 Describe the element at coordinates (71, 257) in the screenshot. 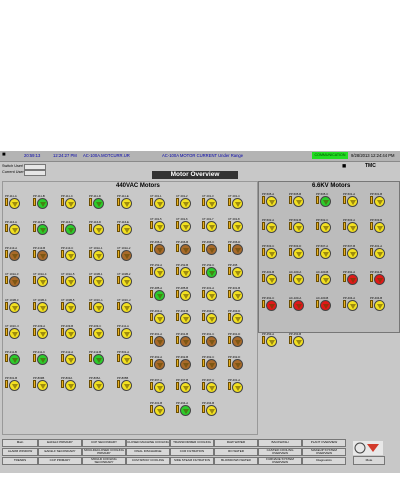

I see `motor-pp-213-c: PP-213-C` at that location.